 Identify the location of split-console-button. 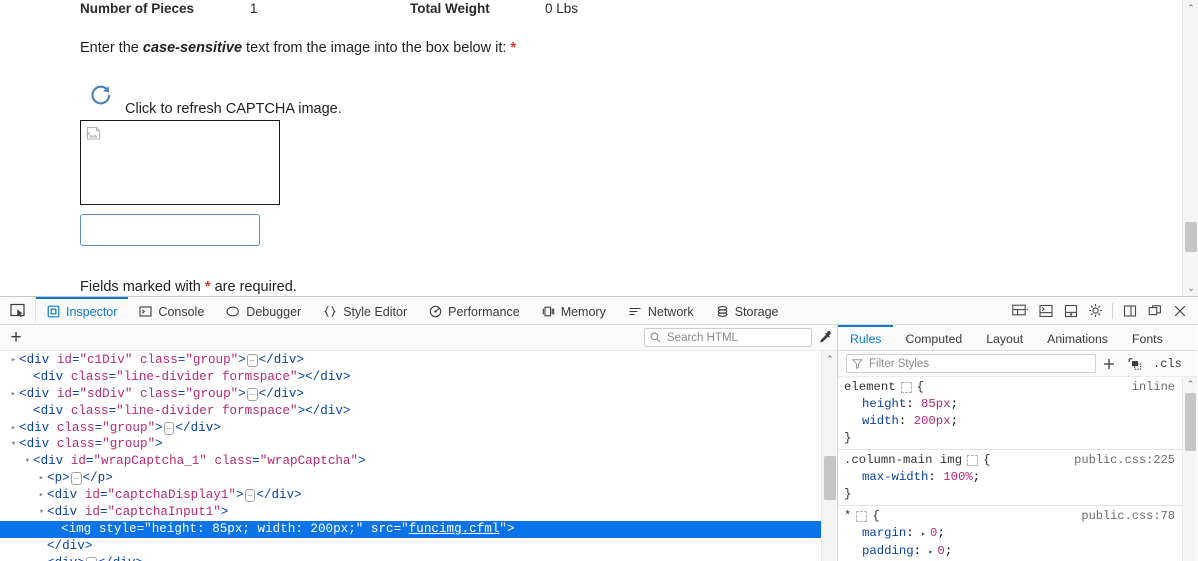
(1045, 310).